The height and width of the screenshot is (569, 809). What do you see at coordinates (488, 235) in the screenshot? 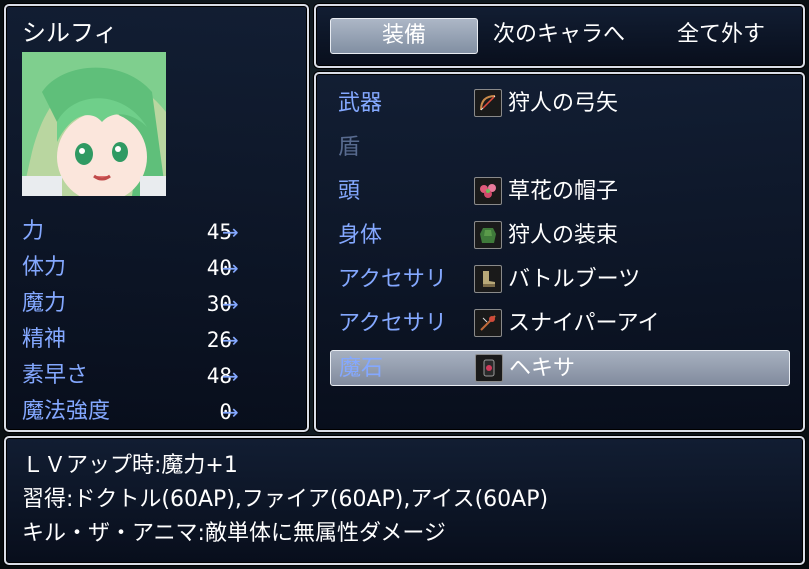
I see `hunter-garb-icon` at bounding box center [488, 235].